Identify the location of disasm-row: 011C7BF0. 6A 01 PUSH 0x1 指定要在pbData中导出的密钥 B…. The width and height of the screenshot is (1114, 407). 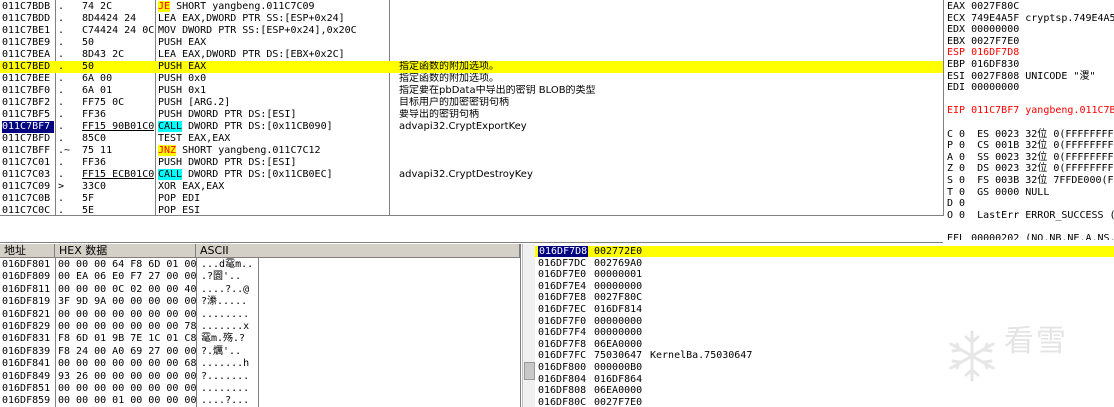
(471, 91).